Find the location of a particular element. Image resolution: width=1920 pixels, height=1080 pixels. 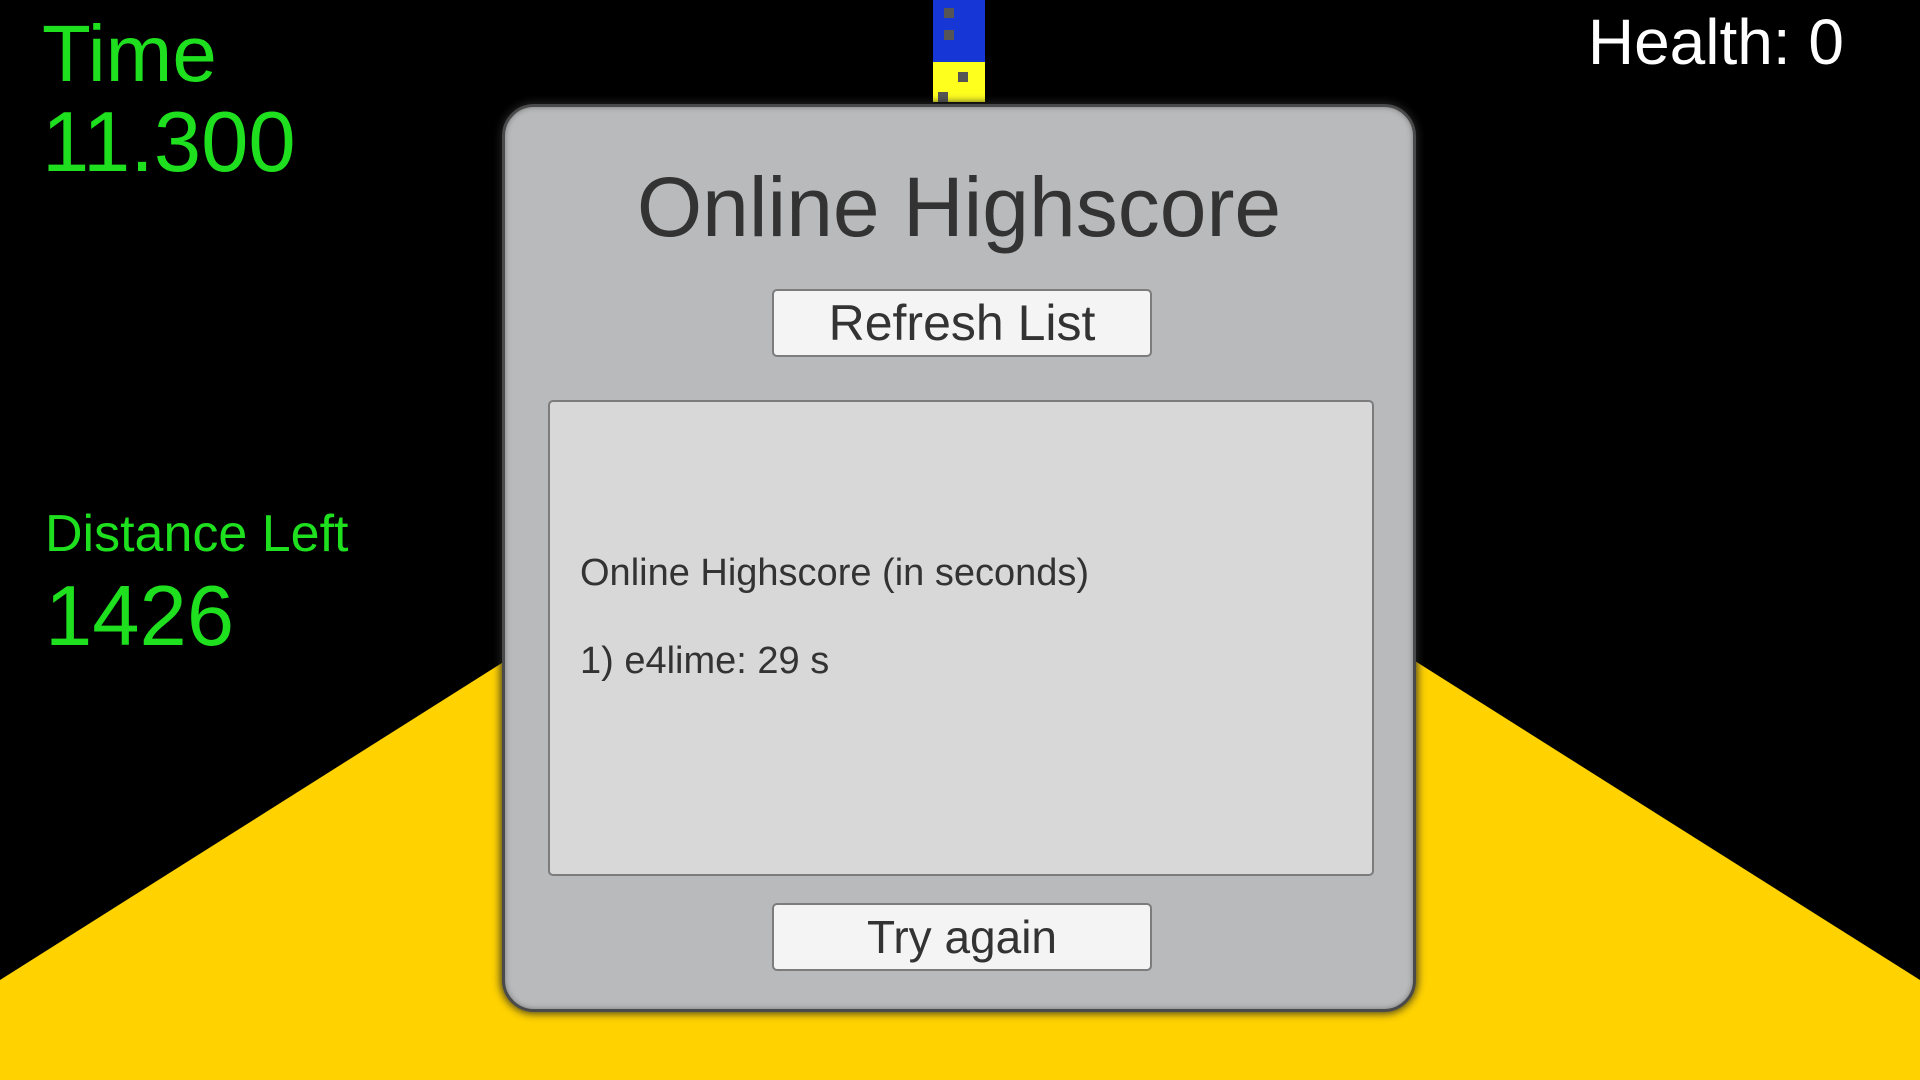

marker-blue-segment is located at coordinates (959, 31).